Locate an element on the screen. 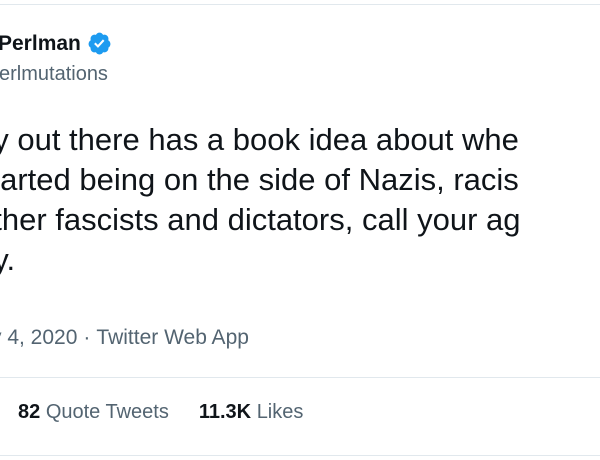 The image size is (600, 460). top-border is located at coordinates (300, 4).